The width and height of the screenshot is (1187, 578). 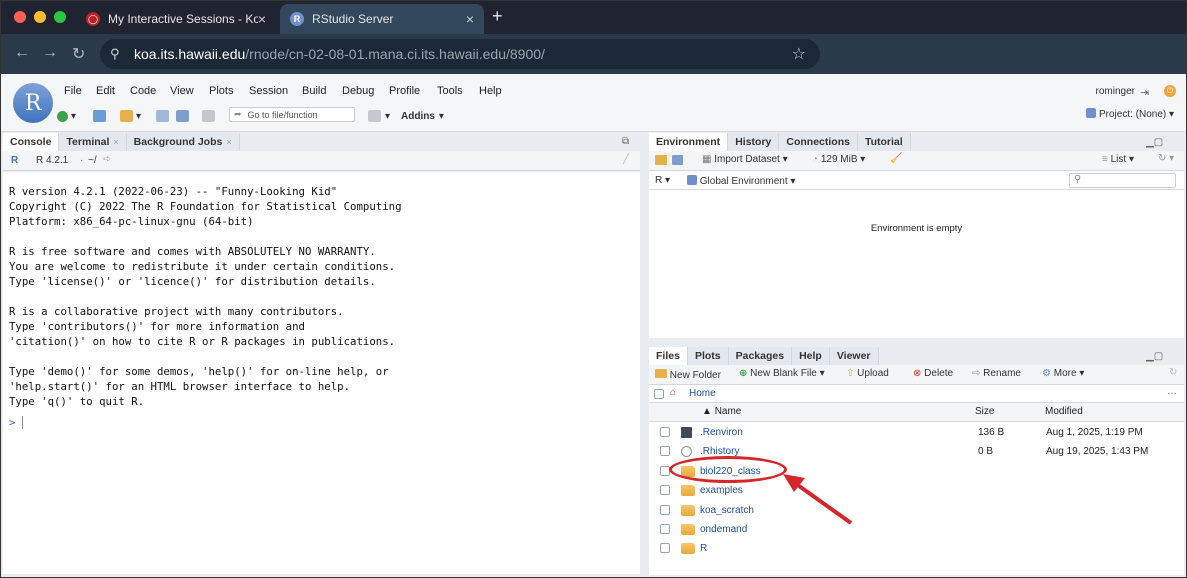 What do you see at coordinates (1063, 373) in the screenshot?
I see `more-button: ⚙ More ▾` at bounding box center [1063, 373].